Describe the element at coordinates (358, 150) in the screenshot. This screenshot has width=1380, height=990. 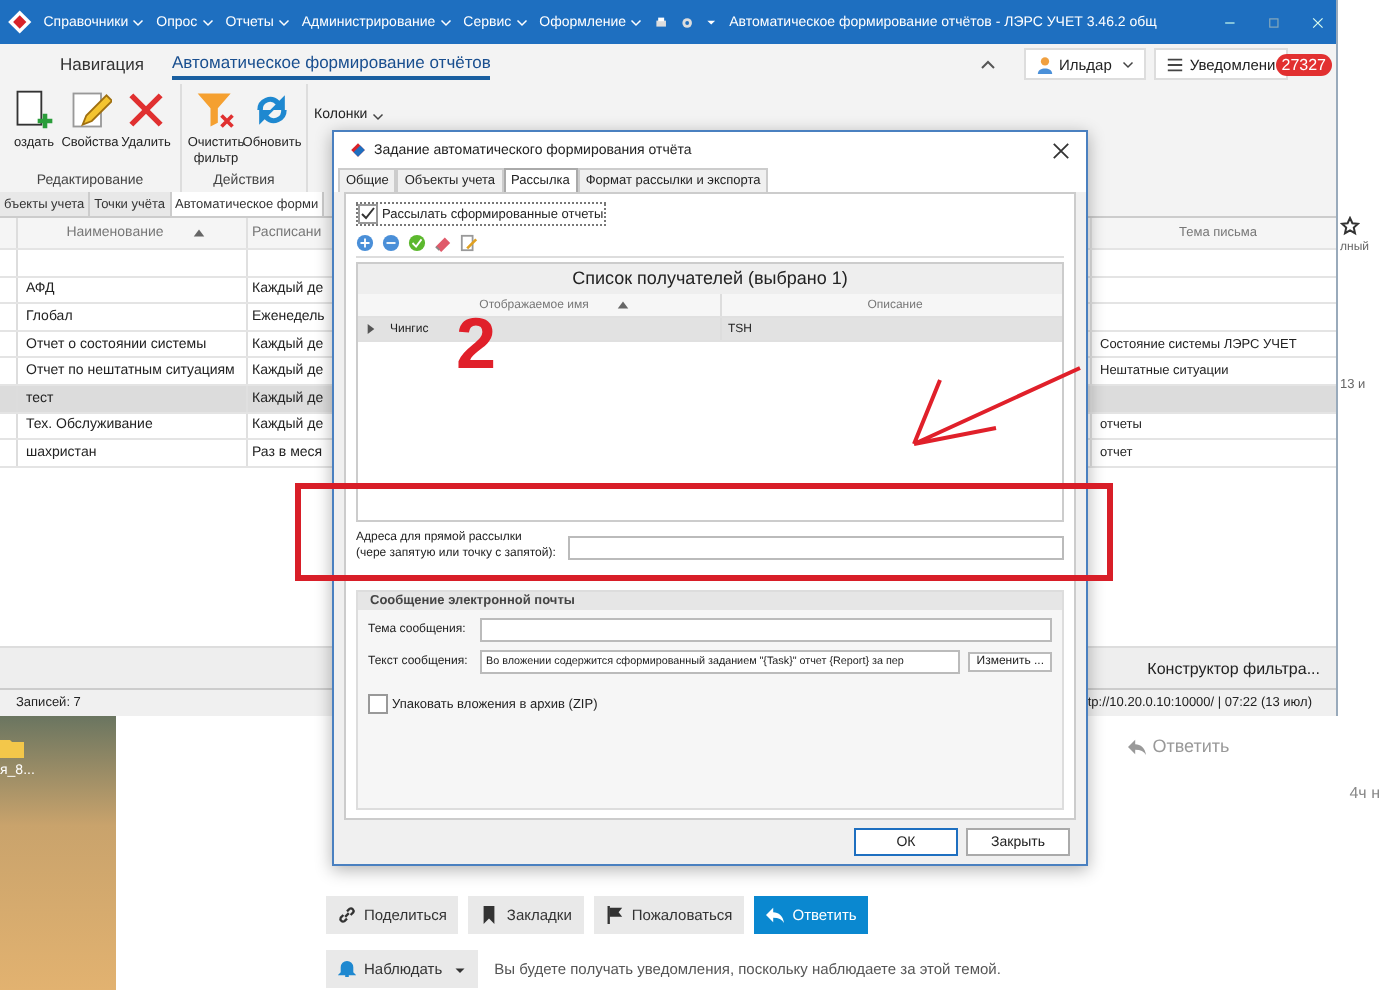
I see `logo-icon` at that location.